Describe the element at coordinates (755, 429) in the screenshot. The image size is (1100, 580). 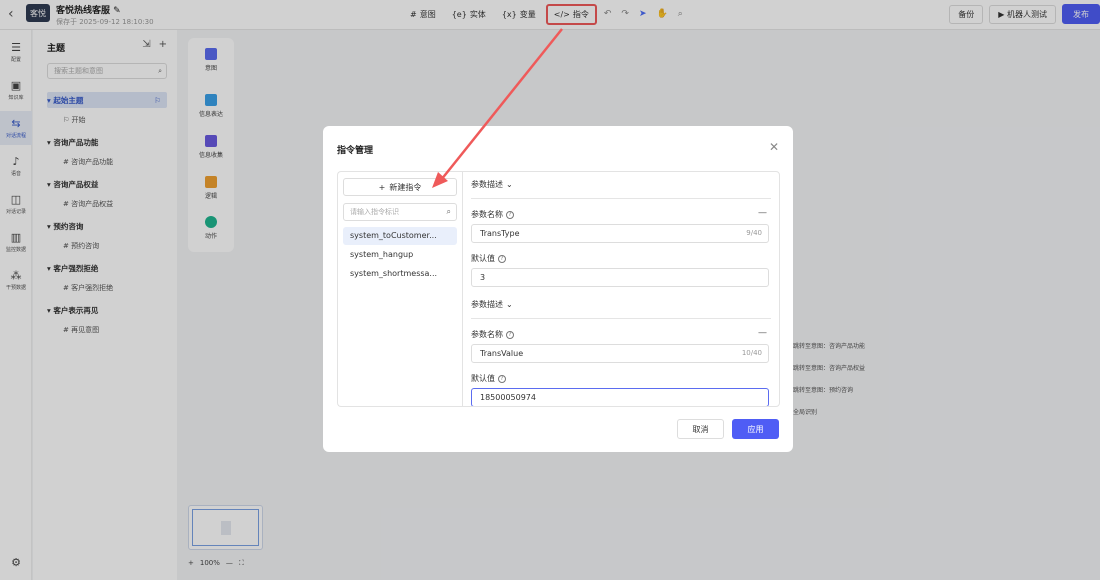
I see `apply-button: 应用` at that location.